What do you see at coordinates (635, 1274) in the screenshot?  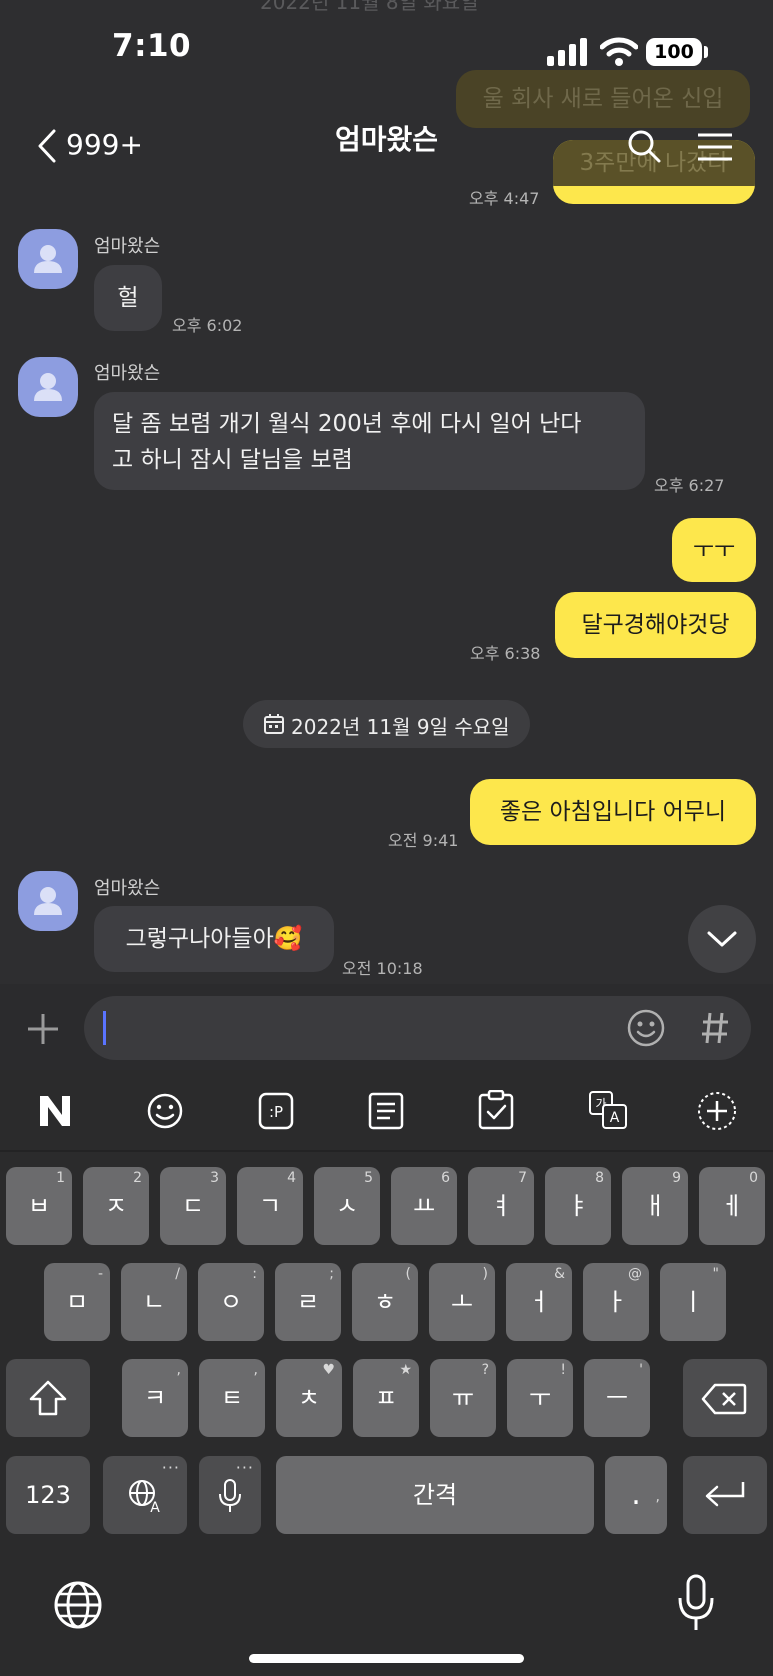 I see `key-sub-label: @` at bounding box center [635, 1274].